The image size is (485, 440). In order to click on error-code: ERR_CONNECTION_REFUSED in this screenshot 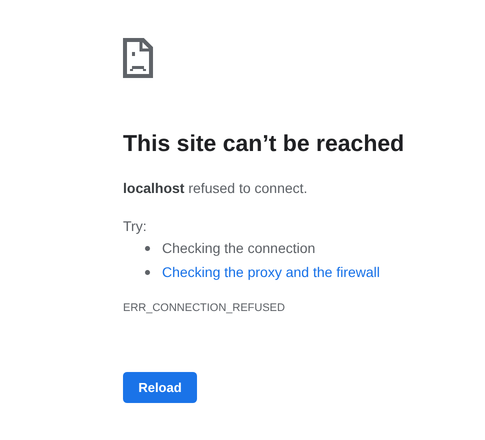, I will do `click(204, 308)`.